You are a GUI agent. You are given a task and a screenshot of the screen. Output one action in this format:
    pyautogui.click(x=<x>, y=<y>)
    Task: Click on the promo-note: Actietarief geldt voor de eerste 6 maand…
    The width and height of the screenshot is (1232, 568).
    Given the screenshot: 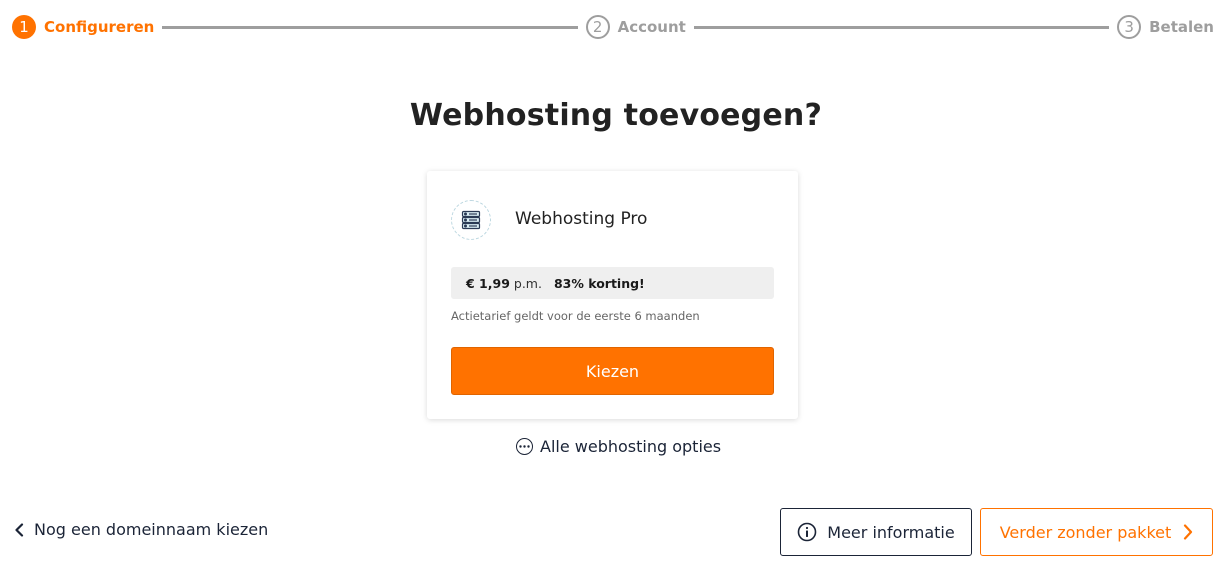 What is the action you would take?
    pyautogui.click(x=575, y=316)
    